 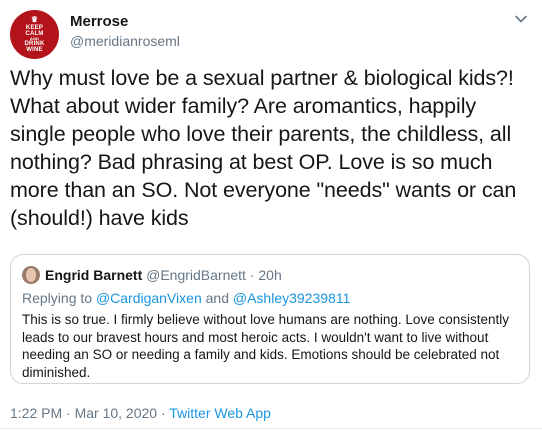 I want to click on chevron-down-icon, so click(x=521, y=19).